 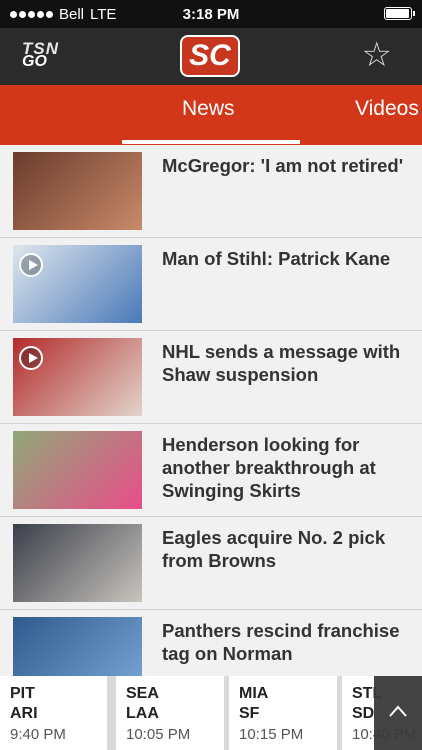 I want to click on news-item-kane: Man of Stihl: Patrick Kane, so click(x=211, y=284).